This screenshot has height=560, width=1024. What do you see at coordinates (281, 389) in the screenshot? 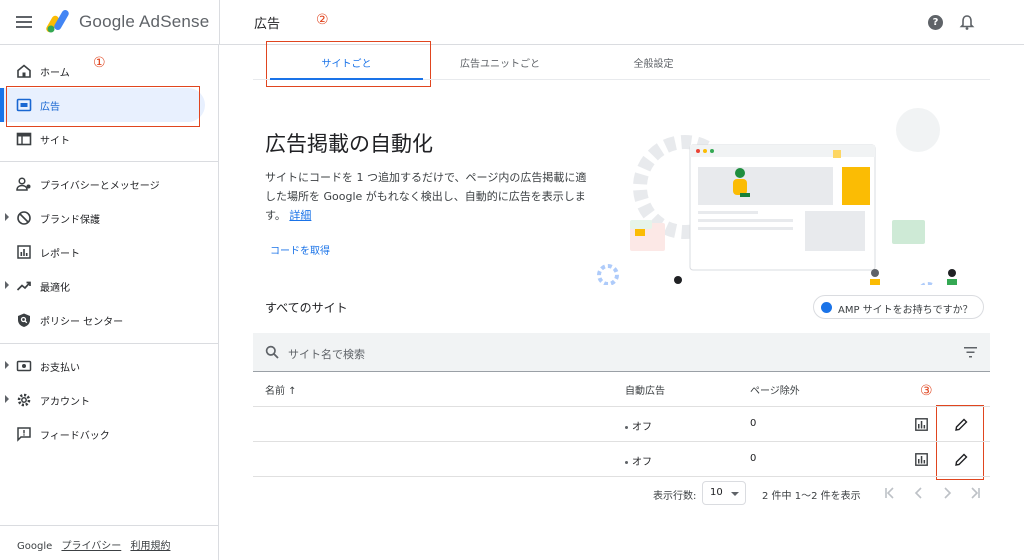
I see `column-header-name: 名前 ↑` at bounding box center [281, 389].